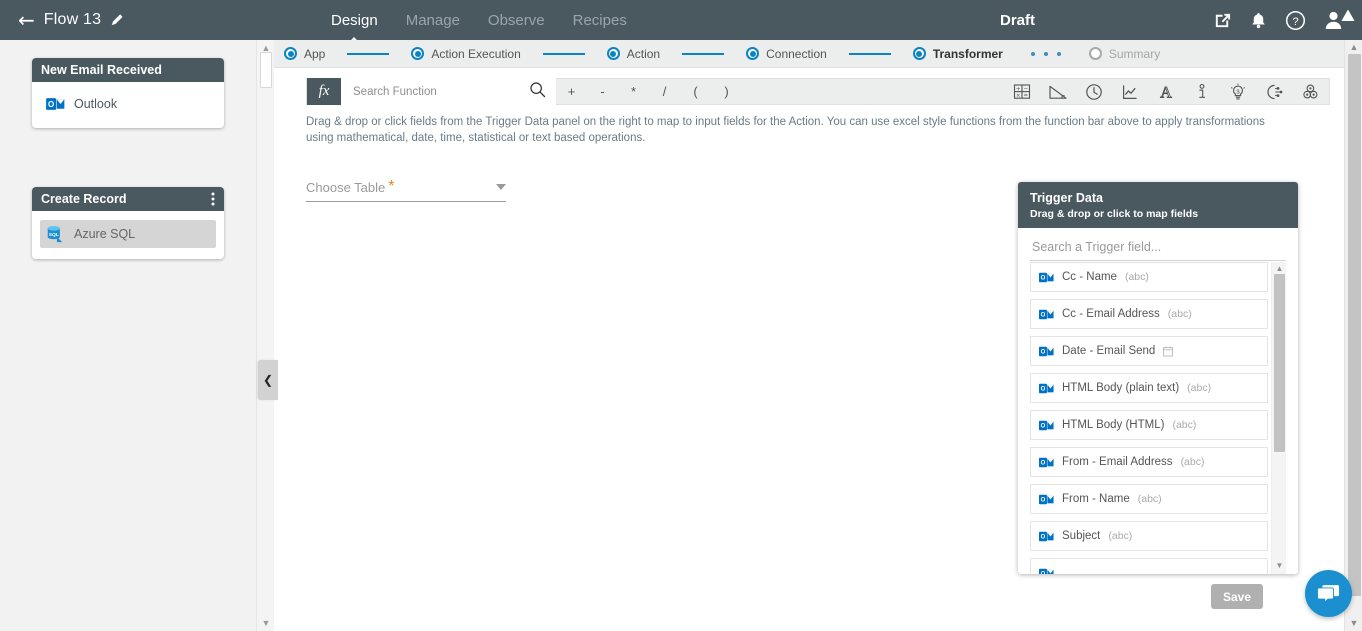 The image size is (1362, 631). What do you see at coordinates (128, 70) in the screenshot?
I see `trigger-node-header: New Email Received` at bounding box center [128, 70].